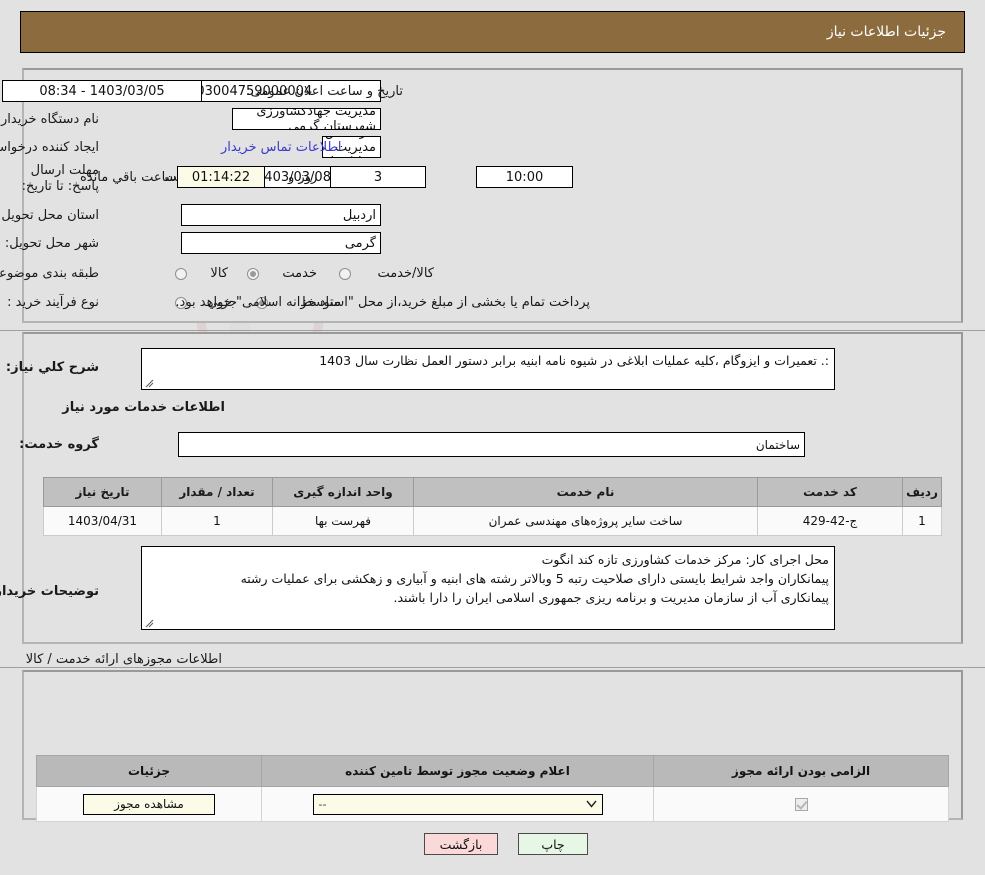 The width and height of the screenshot is (985, 875). I want to click on process-label: نوع فرآیند خرید :, so click(53, 302).